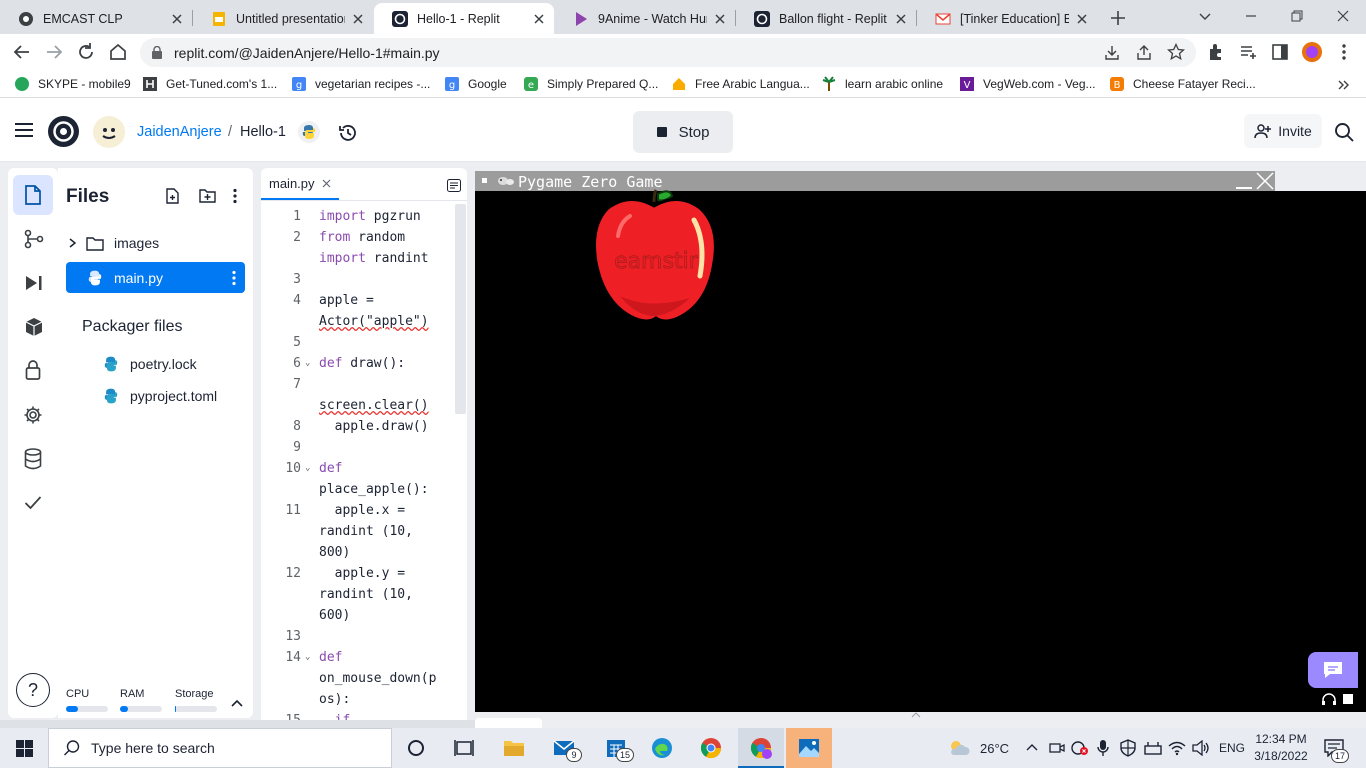 This screenshot has width=1366, height=768. I want to click on new-file-icon, so click(173, 196).